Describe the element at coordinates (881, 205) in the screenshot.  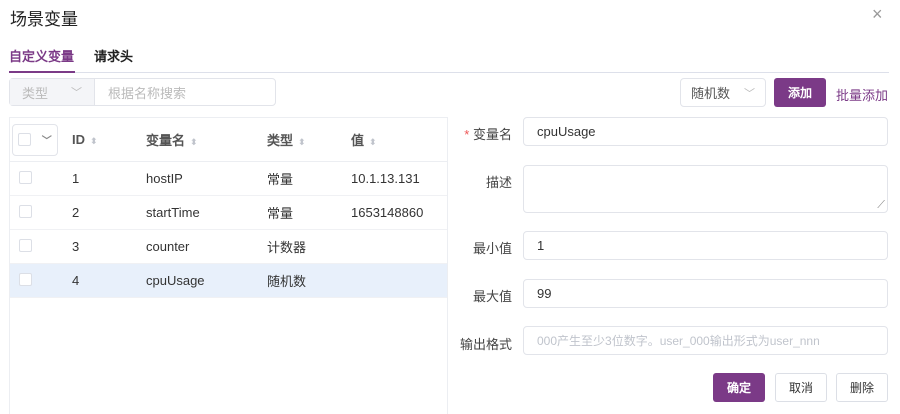
I see `resize-handle-icon: ⟋` at that location.